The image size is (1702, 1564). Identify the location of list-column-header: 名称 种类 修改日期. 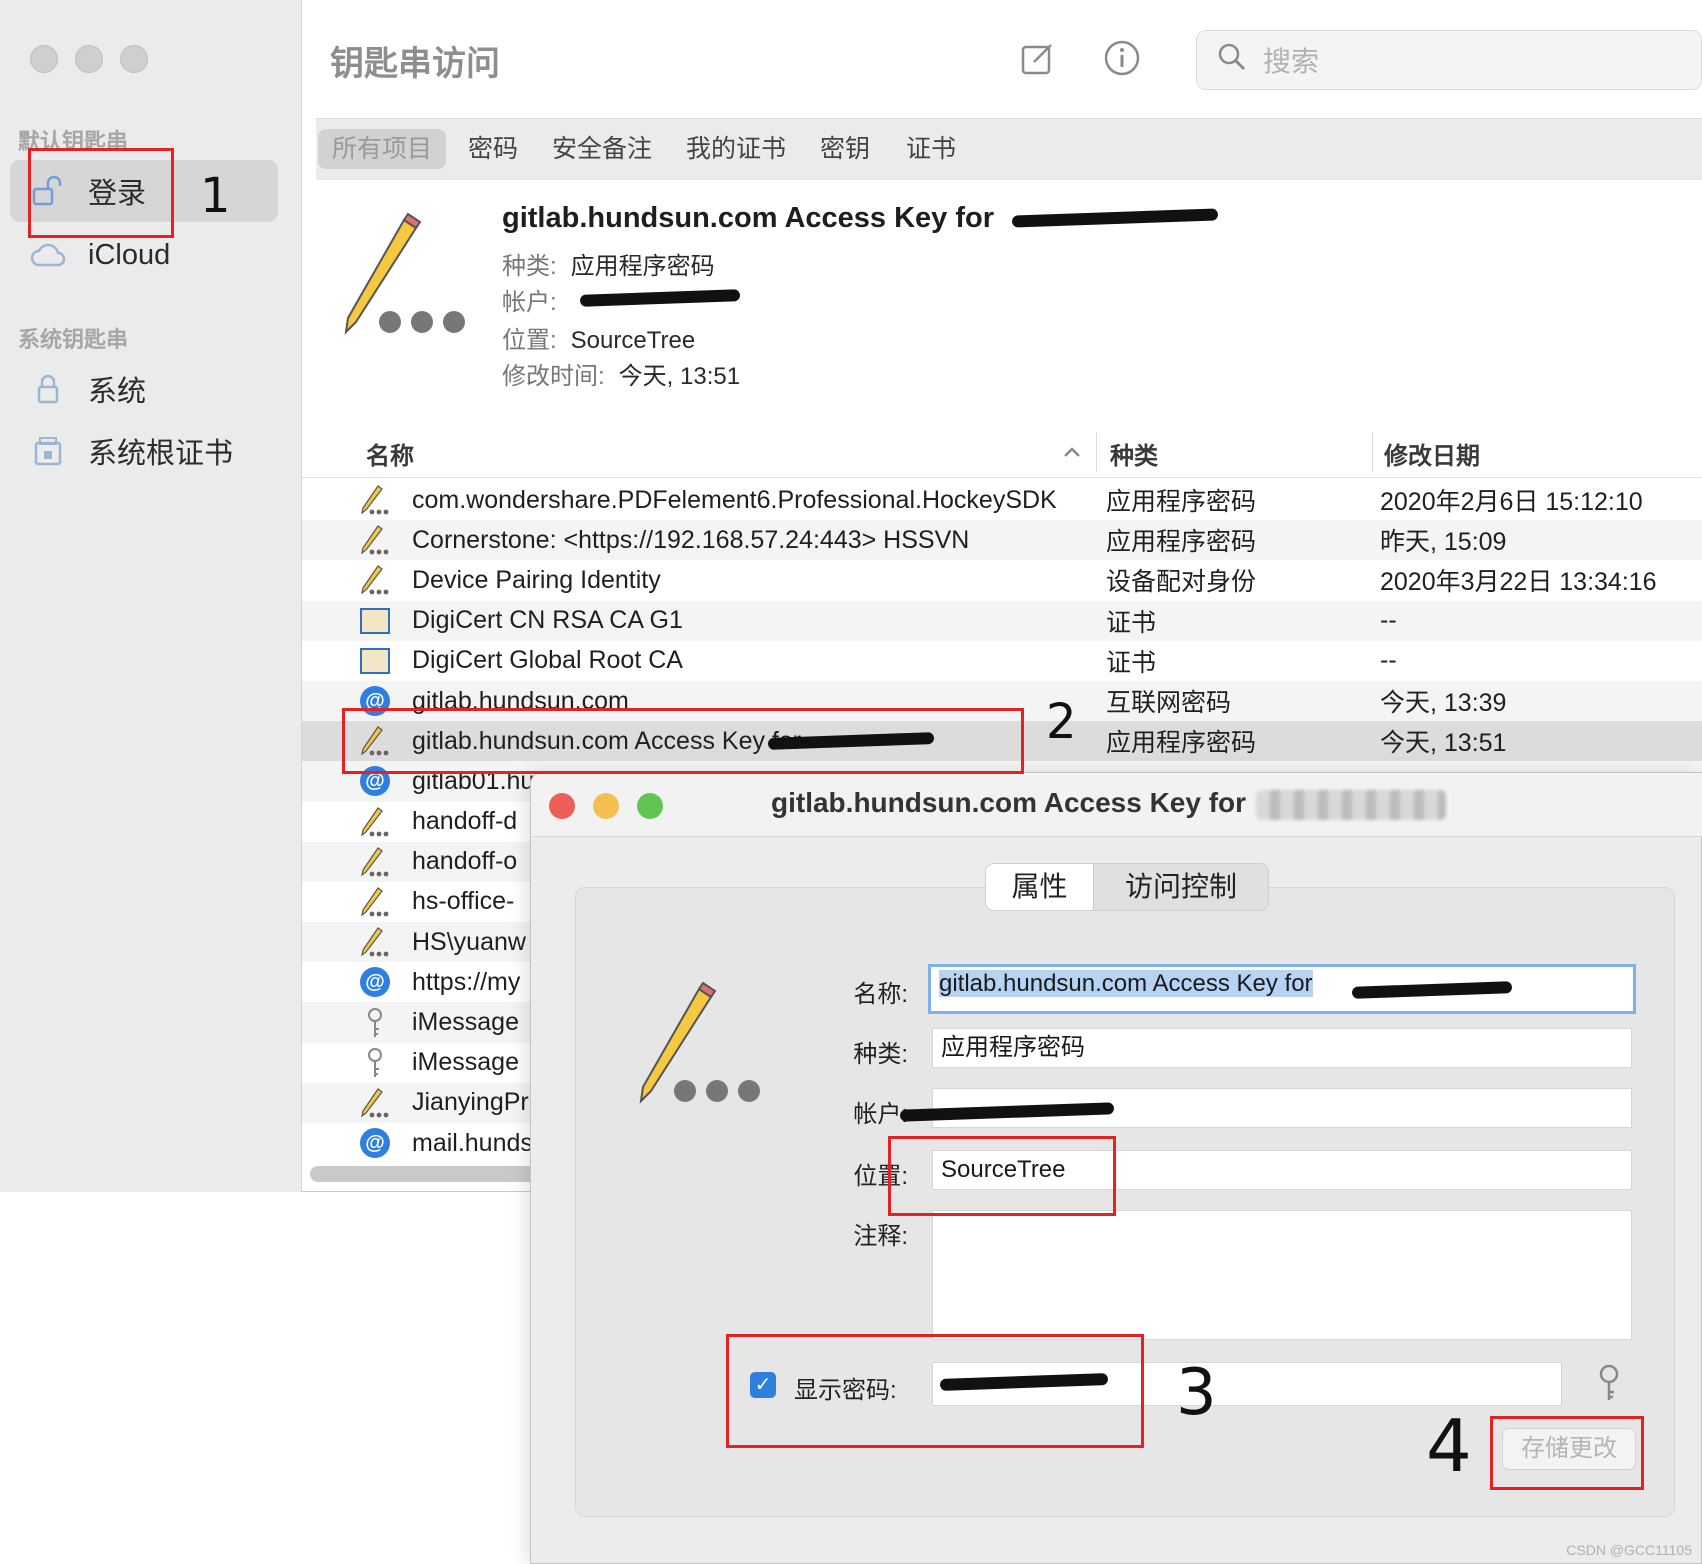
(1002, 452).